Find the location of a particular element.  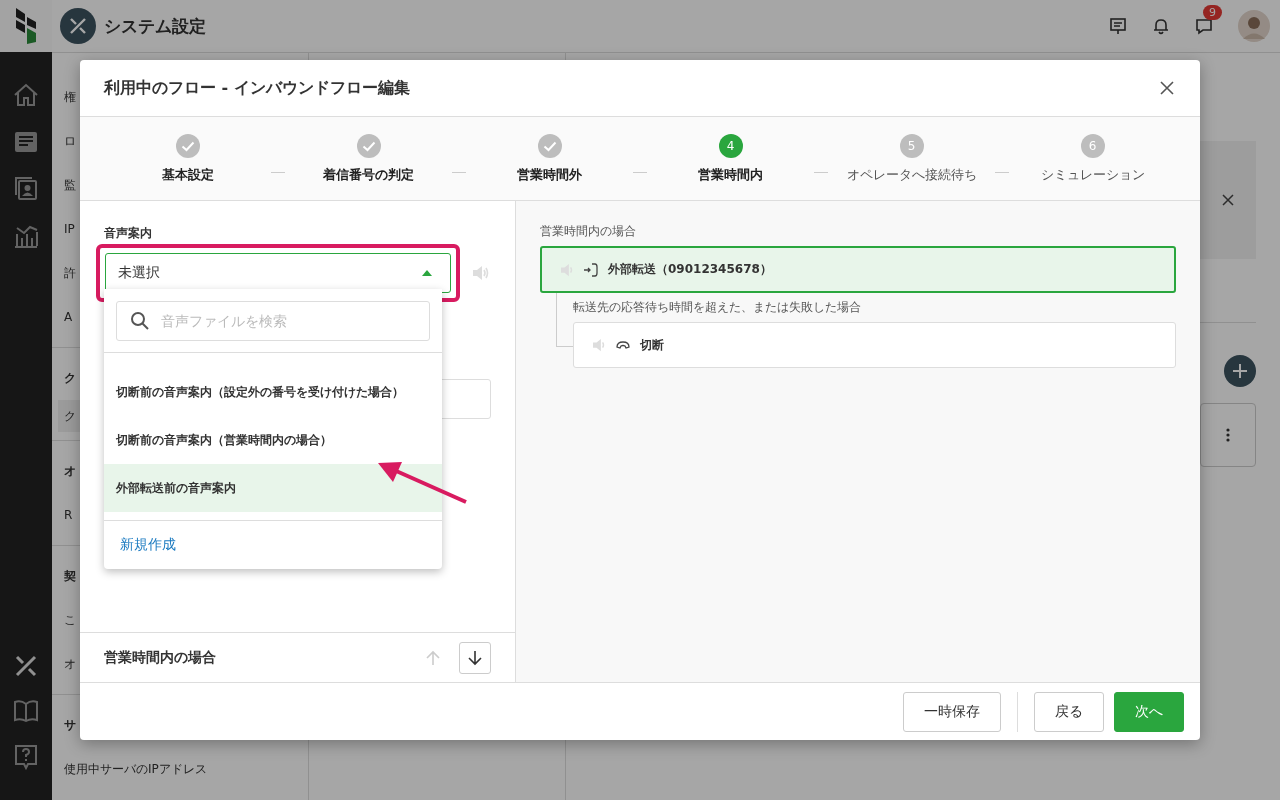

node-label: 外部転送（09012345678） is located at coordinates (690, 269).